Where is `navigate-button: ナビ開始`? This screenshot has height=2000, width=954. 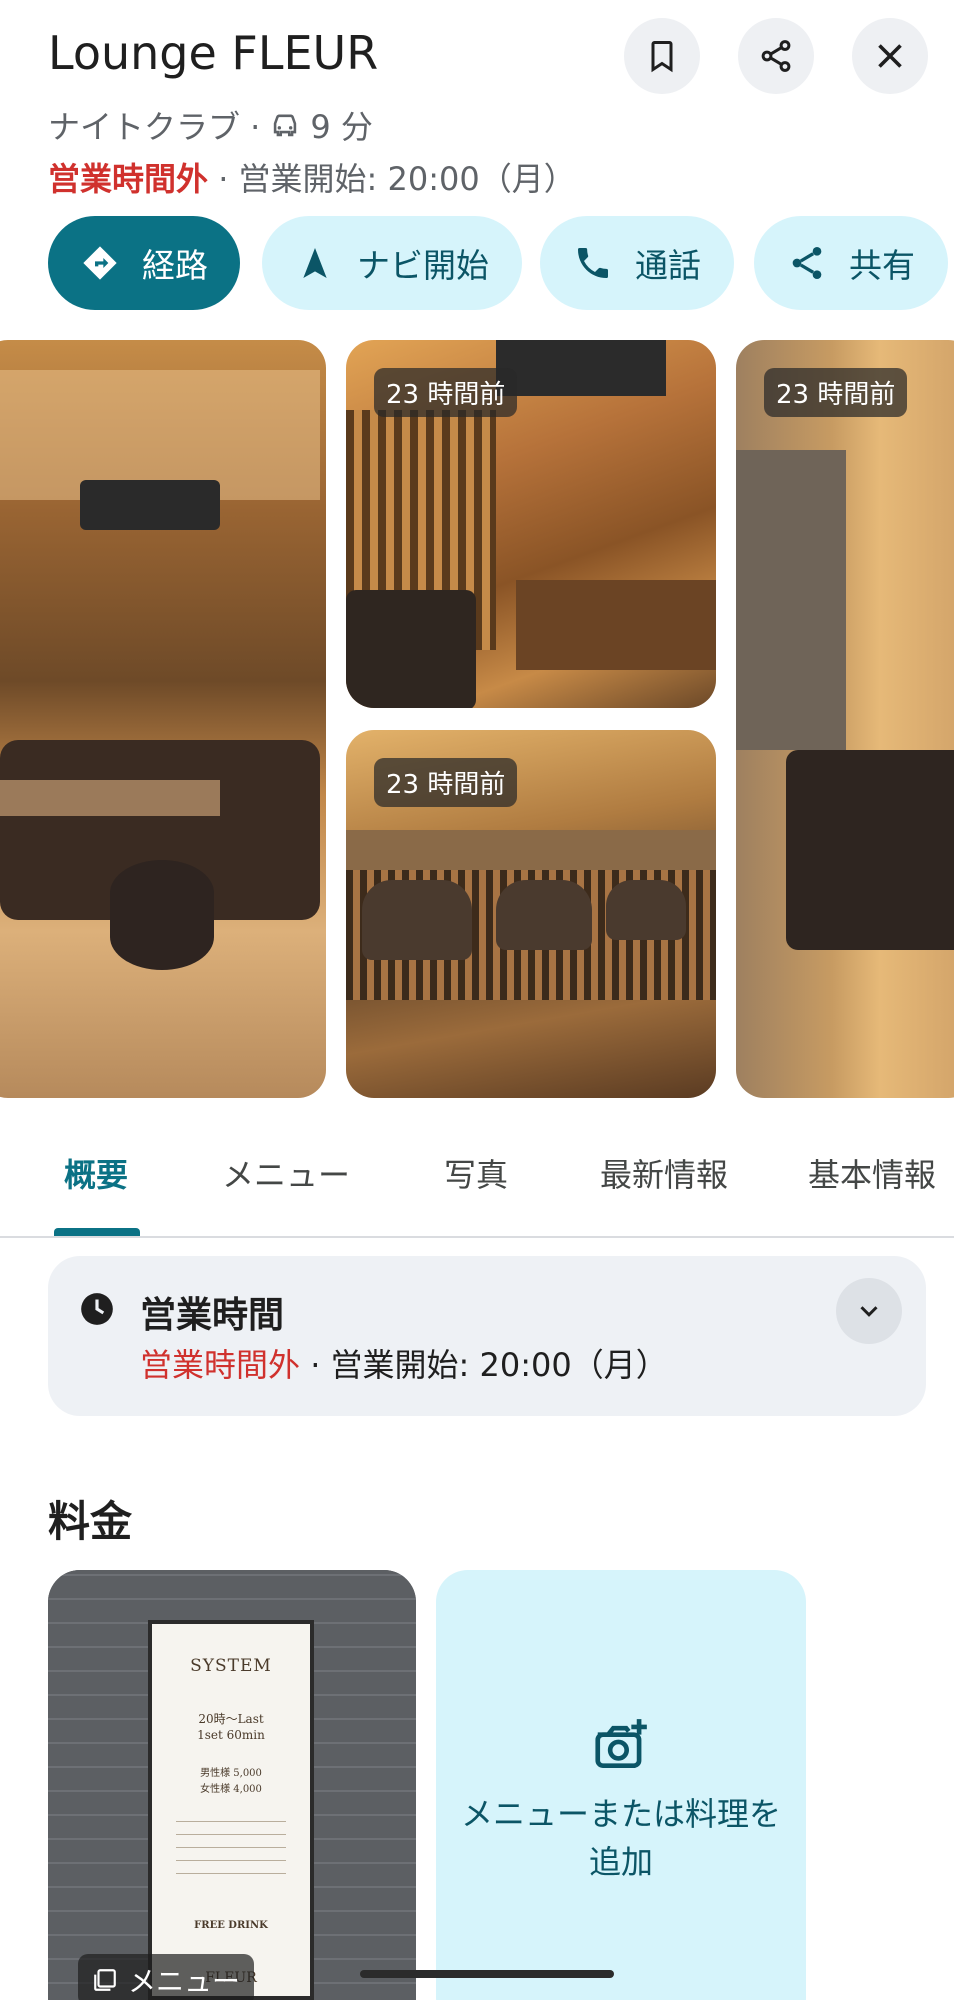 navigate-button: ナビ開始 is located at coordinates (392, 263).